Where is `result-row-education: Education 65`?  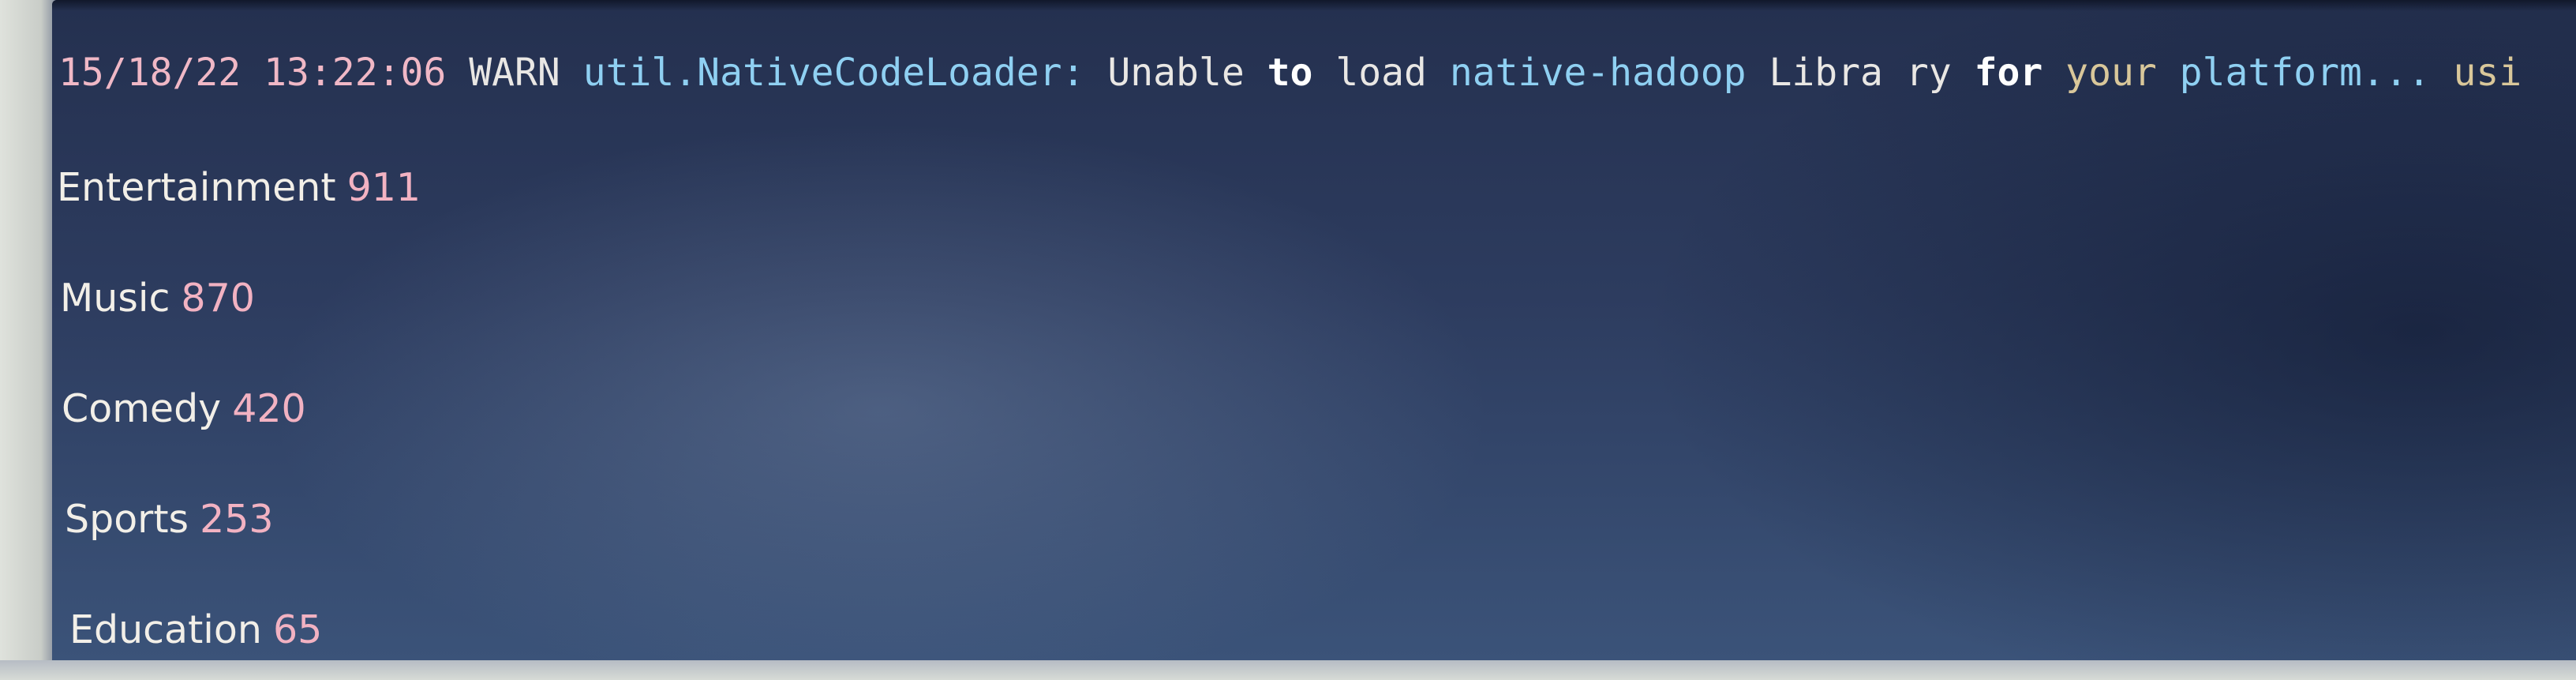
result-row-education: Education 65 is located at coordinates (195, 630).